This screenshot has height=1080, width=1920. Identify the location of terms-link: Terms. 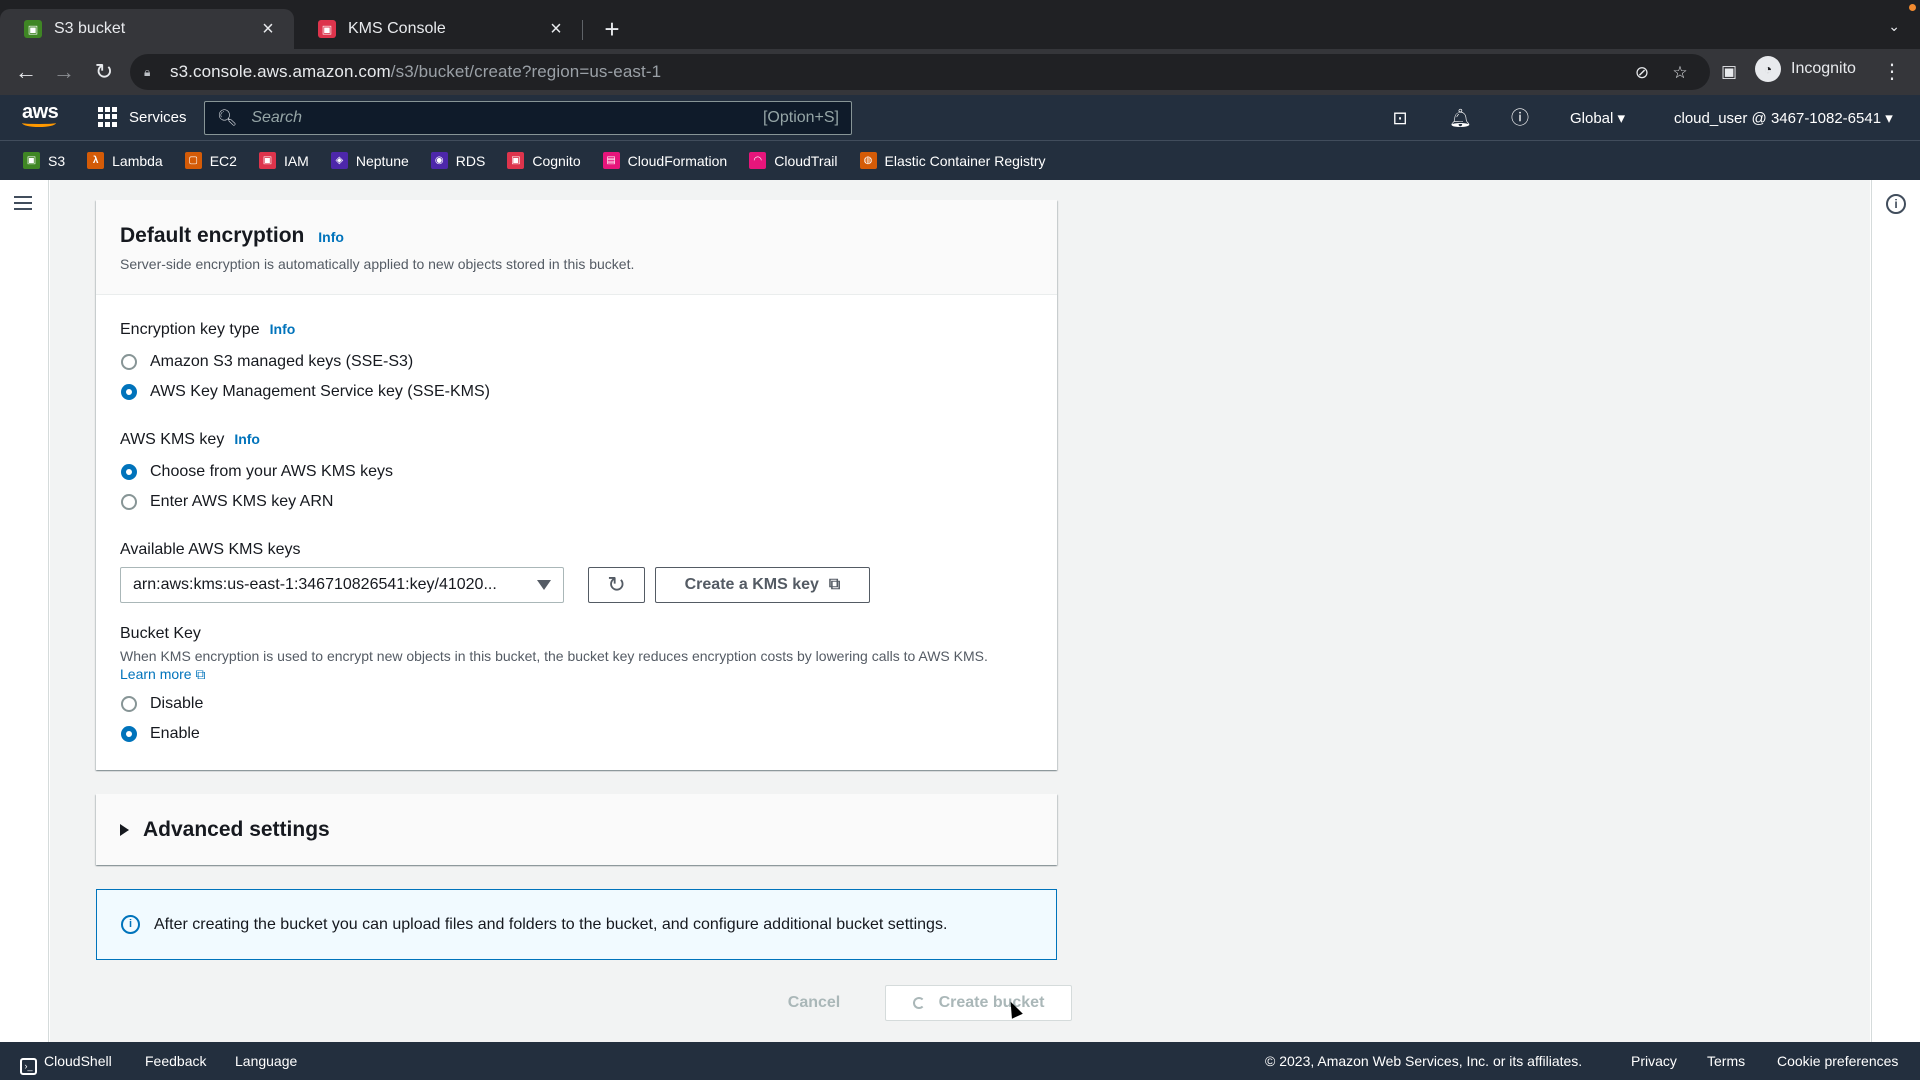
(1726, 1061).